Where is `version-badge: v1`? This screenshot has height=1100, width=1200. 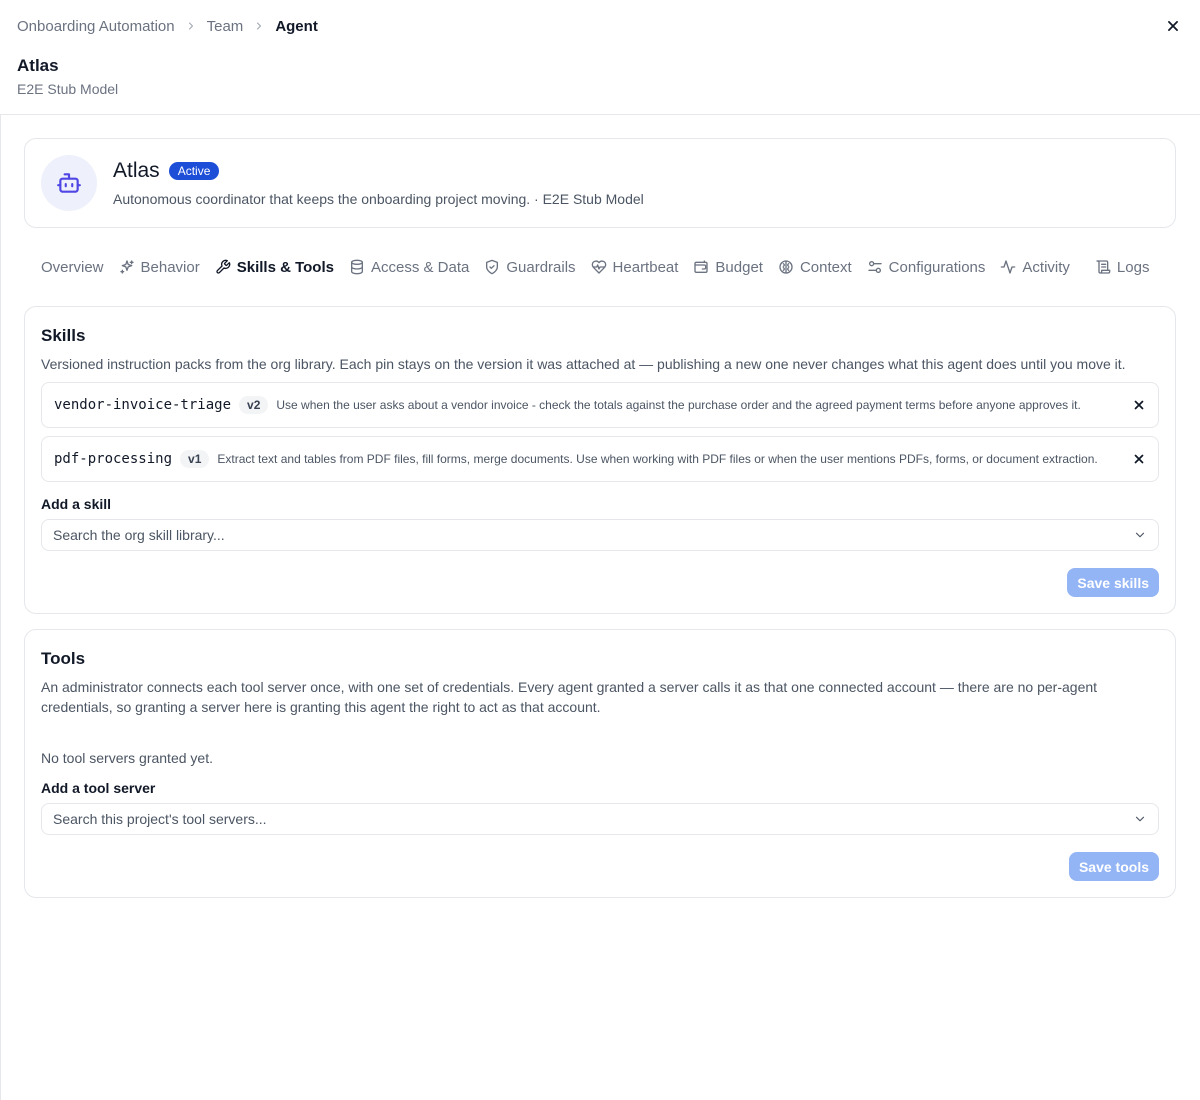
version-badge: v1 is located at coordinates (195, 459).